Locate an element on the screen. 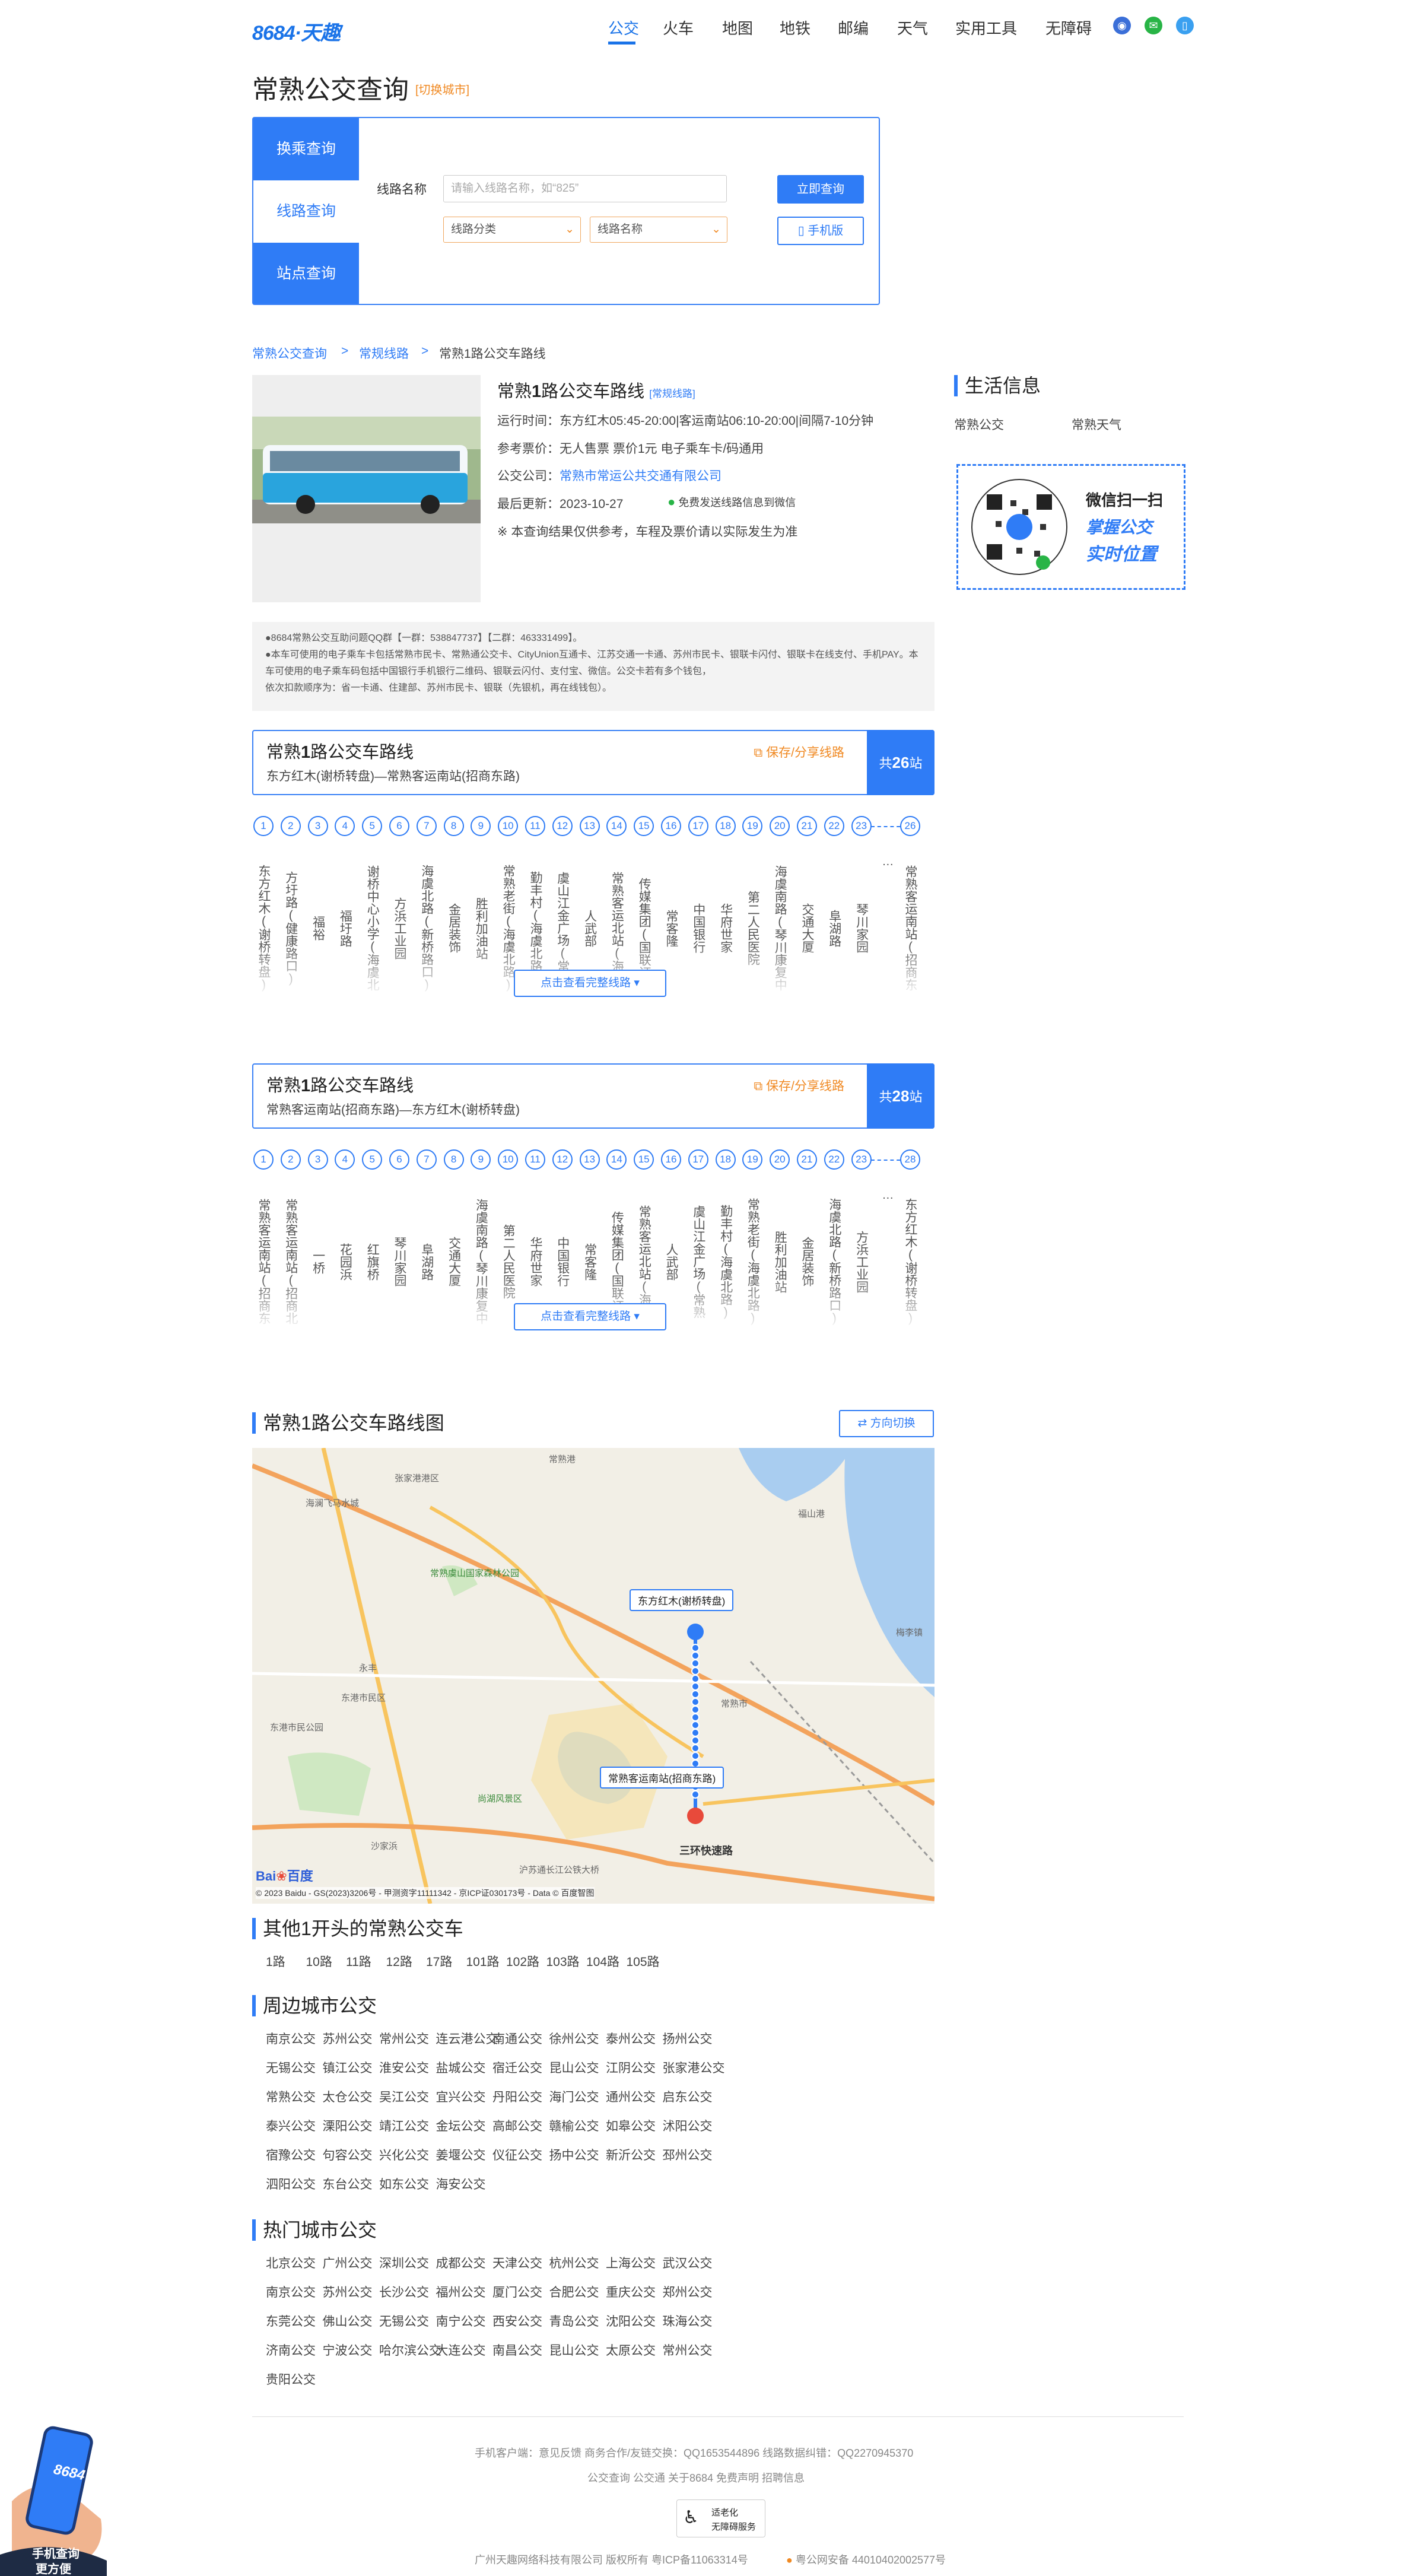  city-link: 贵阳公交 is located at coordinates (291, 2379).